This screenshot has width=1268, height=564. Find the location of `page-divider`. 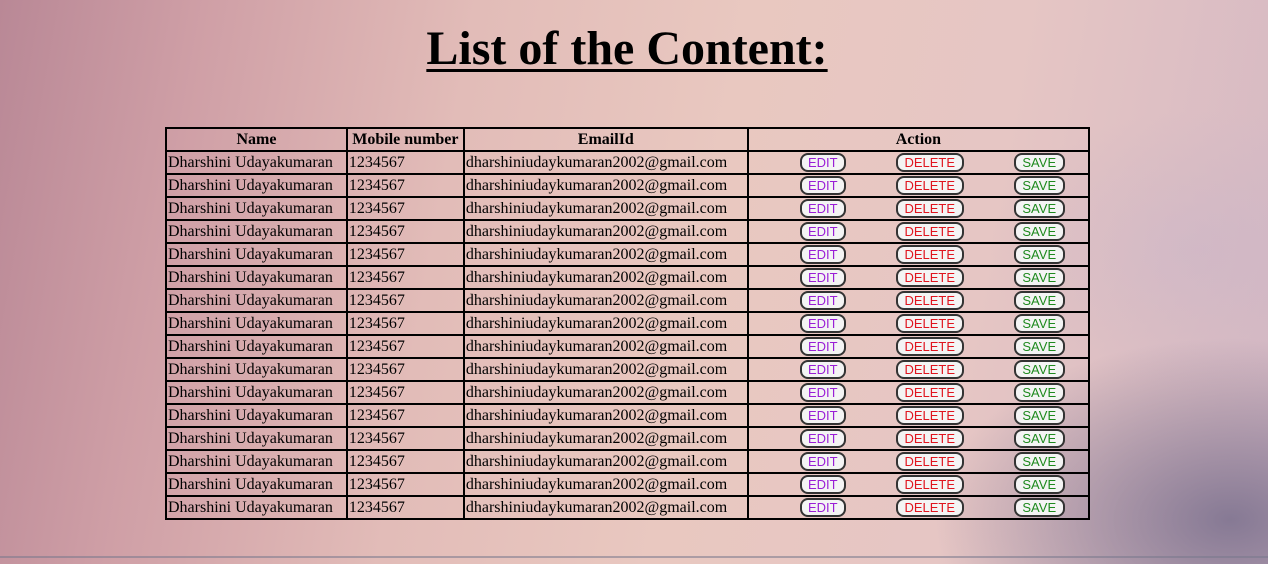

page-divider is located at coordinates (634, 557).